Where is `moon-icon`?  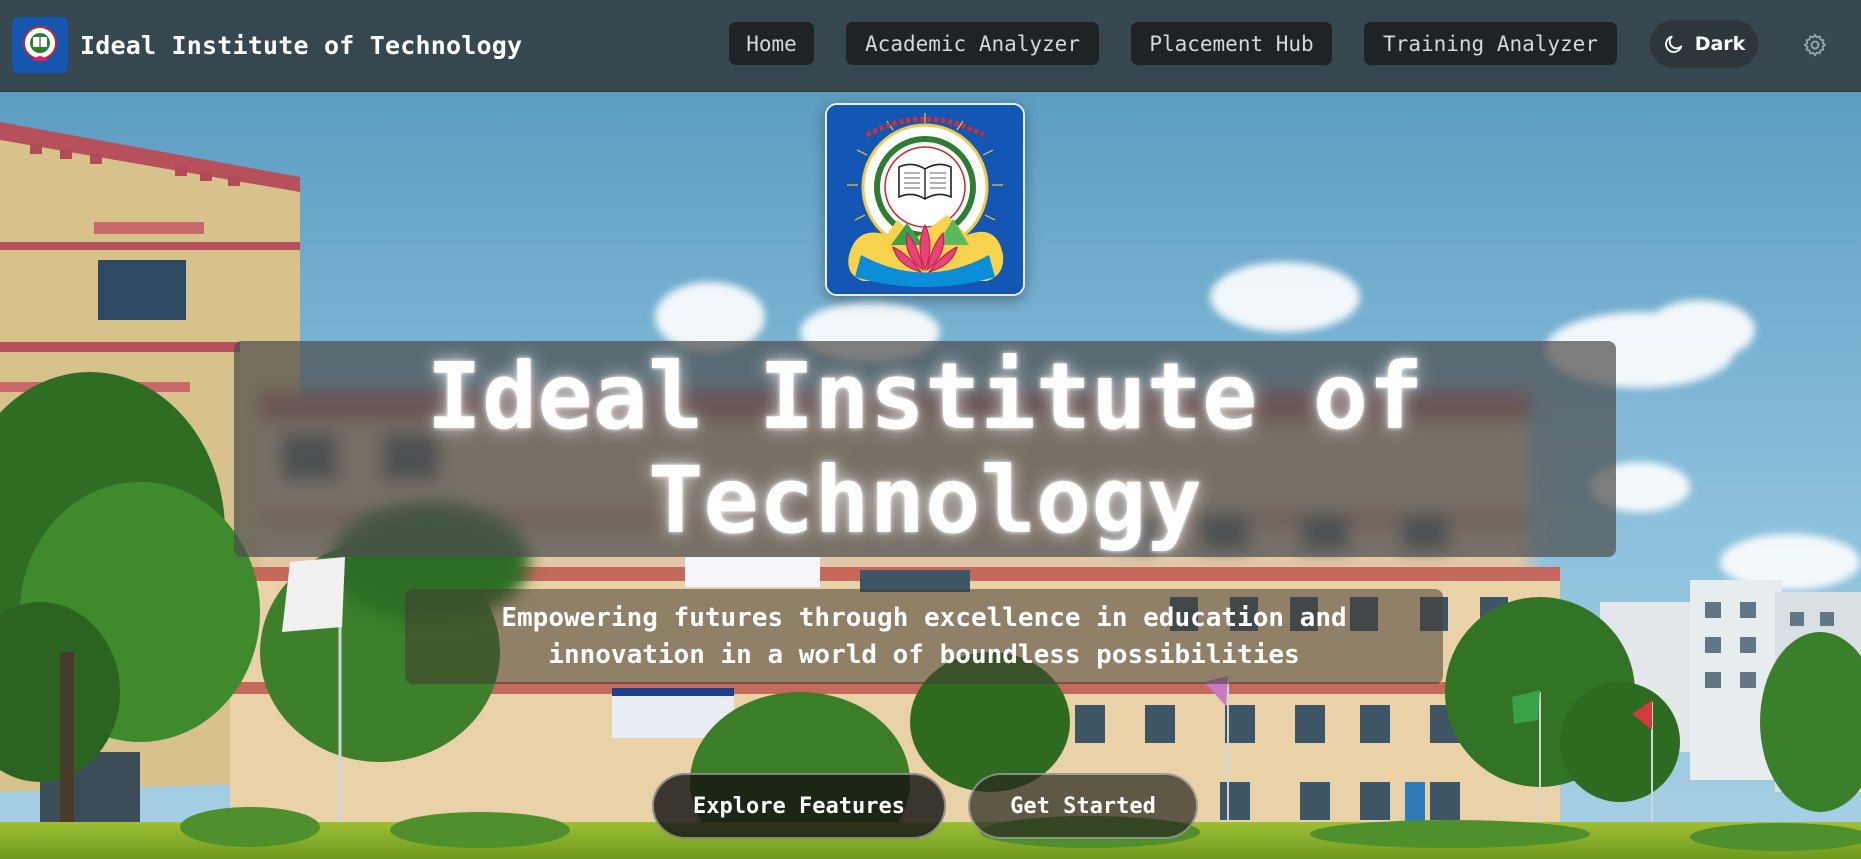 moon-icon is located at coordinates (1673, 44).